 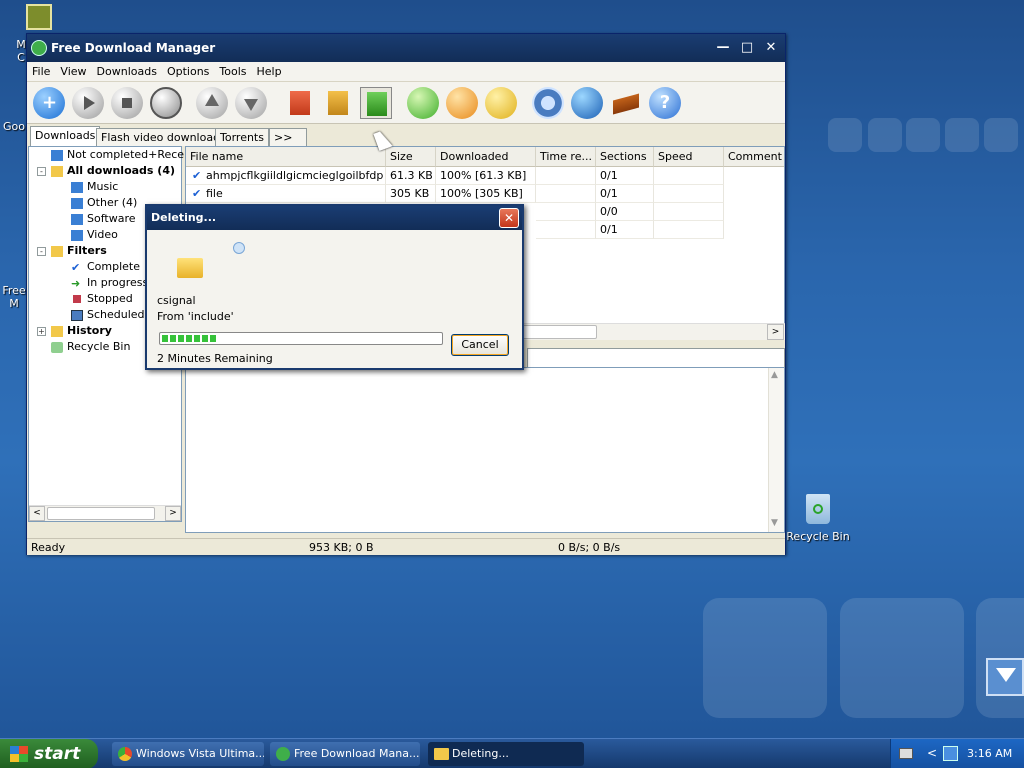 I want to click on recycle-bin-label: Recycle Bin, so click(x=818, y=536).